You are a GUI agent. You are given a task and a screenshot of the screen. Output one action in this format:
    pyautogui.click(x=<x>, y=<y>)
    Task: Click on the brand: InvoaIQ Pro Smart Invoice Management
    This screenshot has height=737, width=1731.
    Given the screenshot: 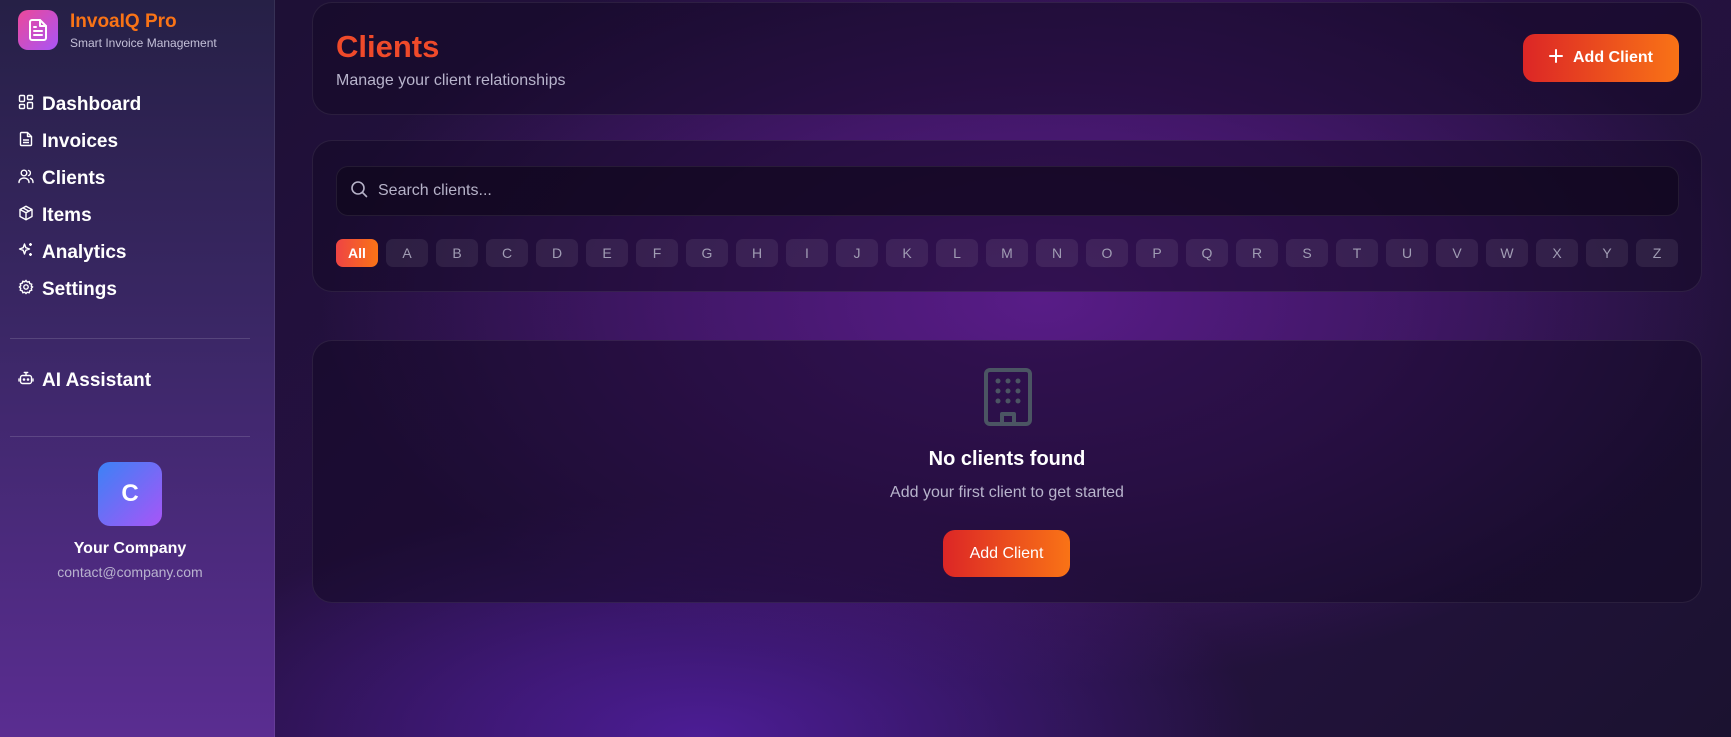 What is the action you would take?
    pyautogui.click(x=117, y=30)
    